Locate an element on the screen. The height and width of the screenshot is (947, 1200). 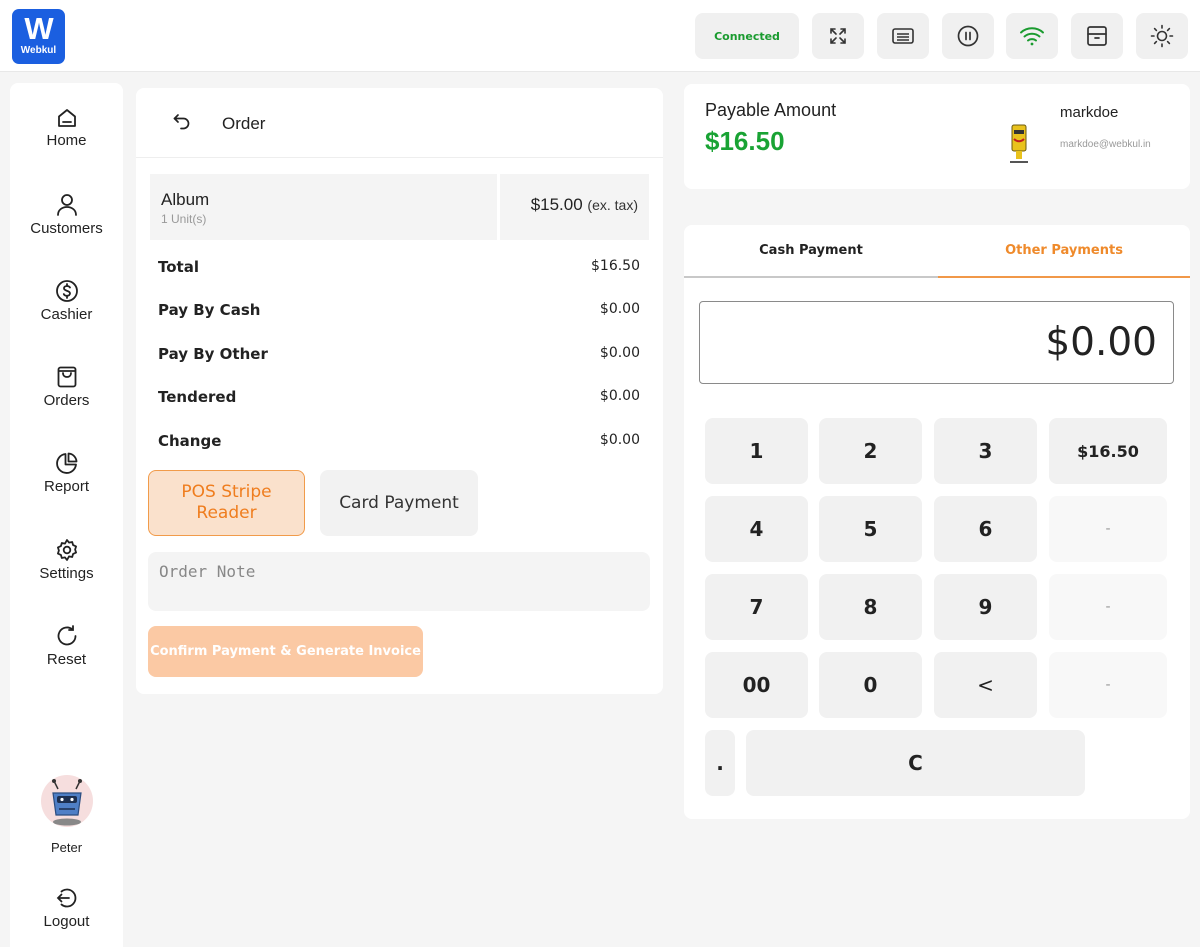
amount-display: $0.00 is located at coordinates (936, 342).